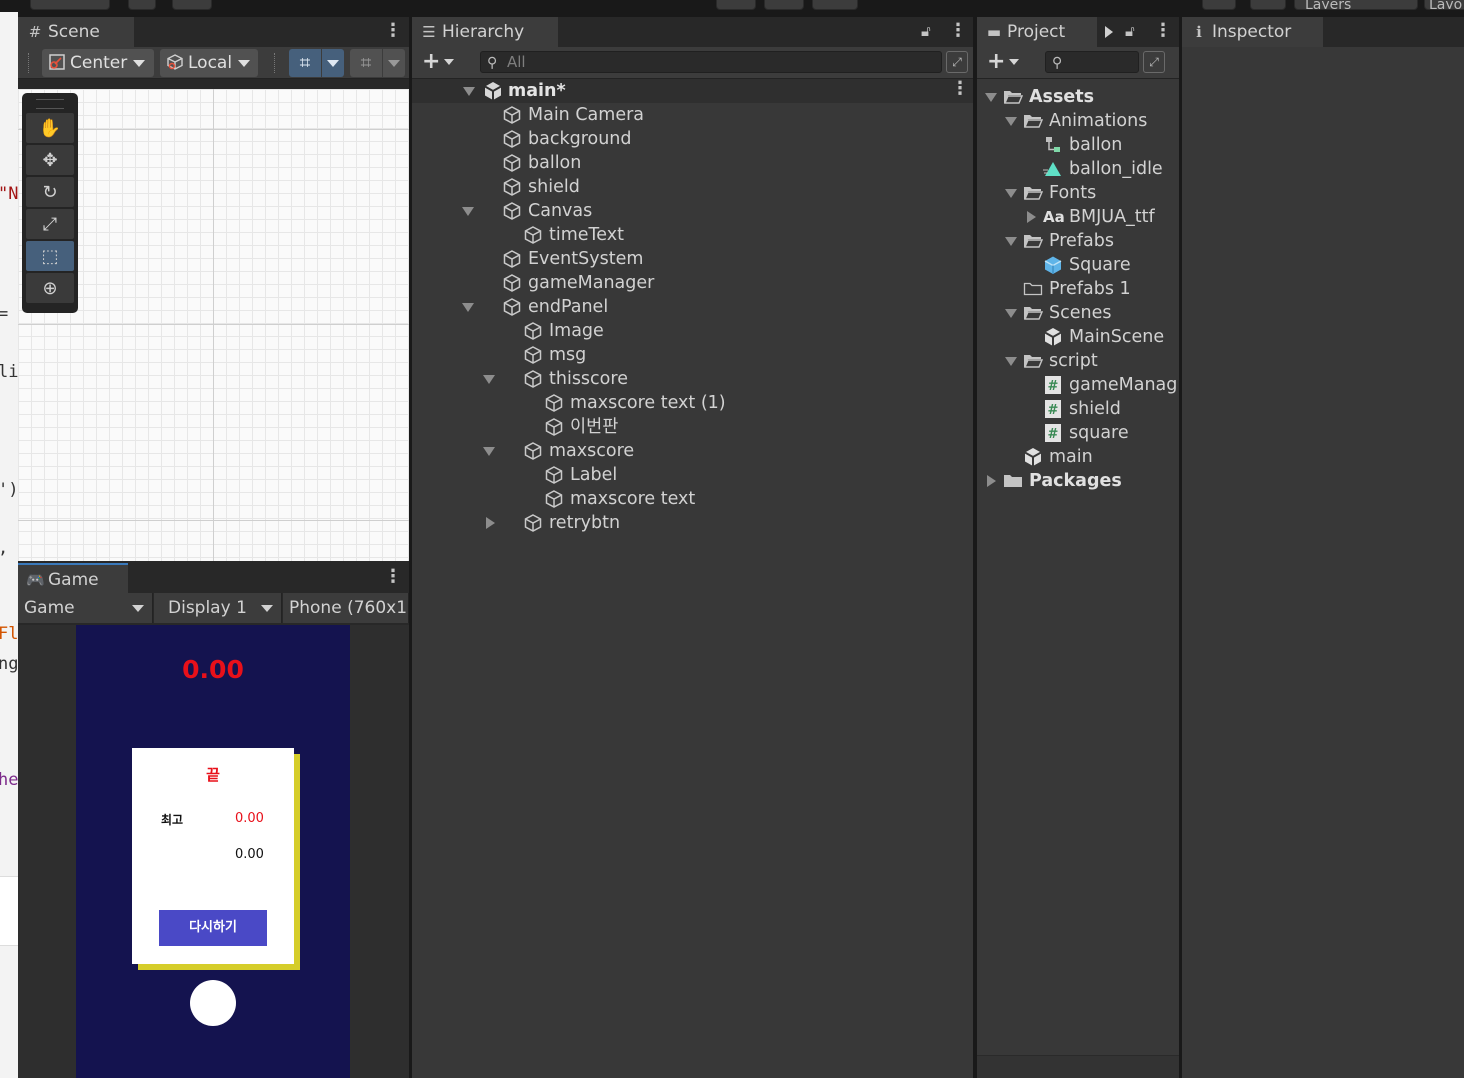 Image resolution: width=1464 pixels, height=1078 pixels. I want to click on create-button: +, so click(438, 62).